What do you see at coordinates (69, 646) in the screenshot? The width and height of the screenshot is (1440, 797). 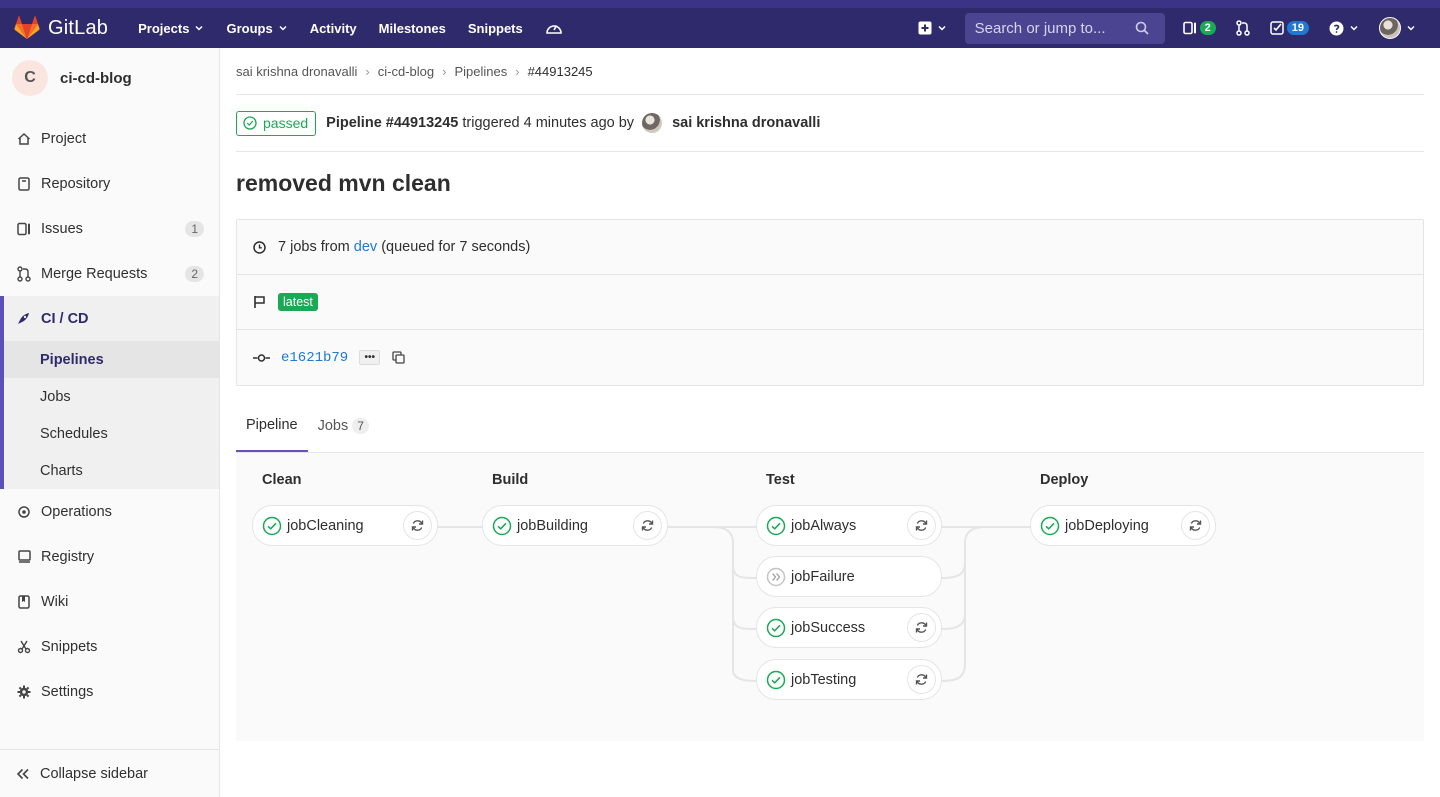 I see `sidebar-item-label: Snippets` at bounding box center [69, 646].